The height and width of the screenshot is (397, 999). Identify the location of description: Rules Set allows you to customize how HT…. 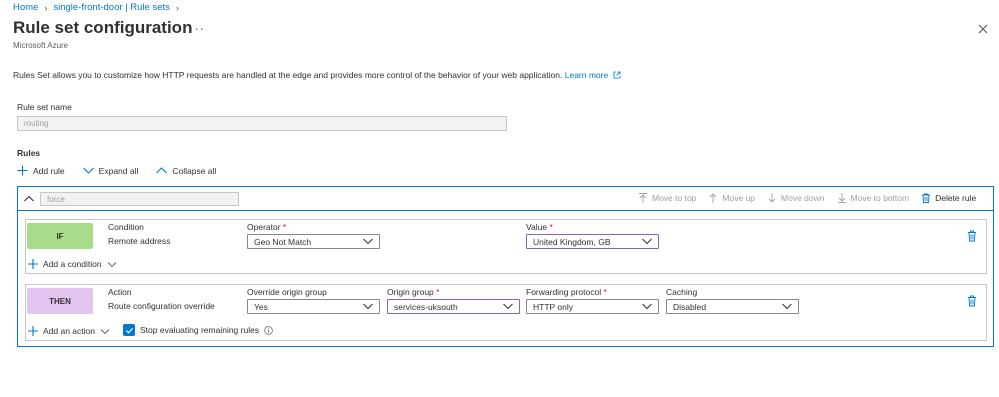
(317, 75).